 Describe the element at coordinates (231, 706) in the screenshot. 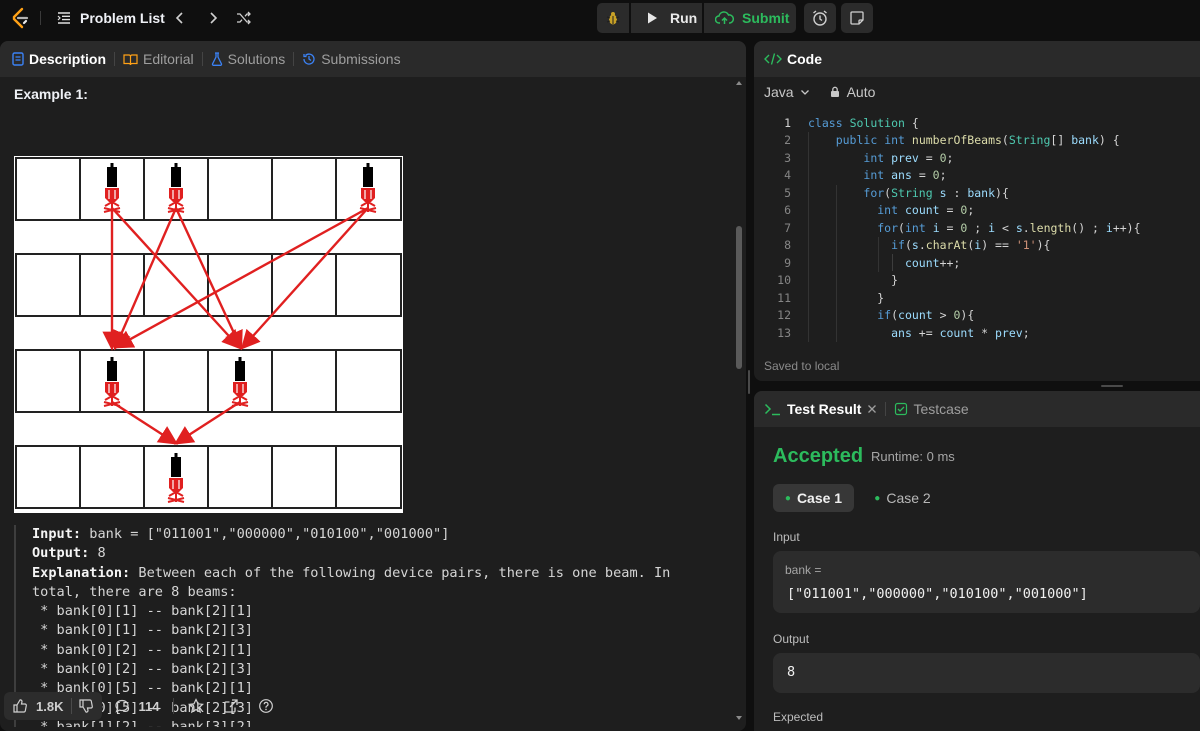

I see `share-icon` at that location.